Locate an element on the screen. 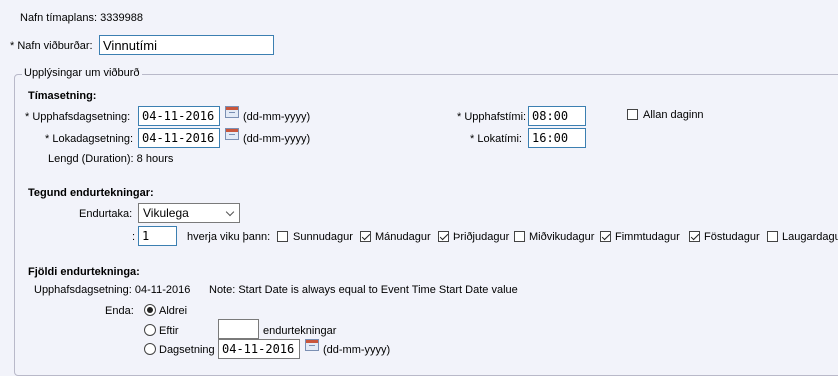 Image resolution: width=838 pixels, height=376 pixels. event-name-label: * Nafn viðburðar: is located at coordinates (51, 46).